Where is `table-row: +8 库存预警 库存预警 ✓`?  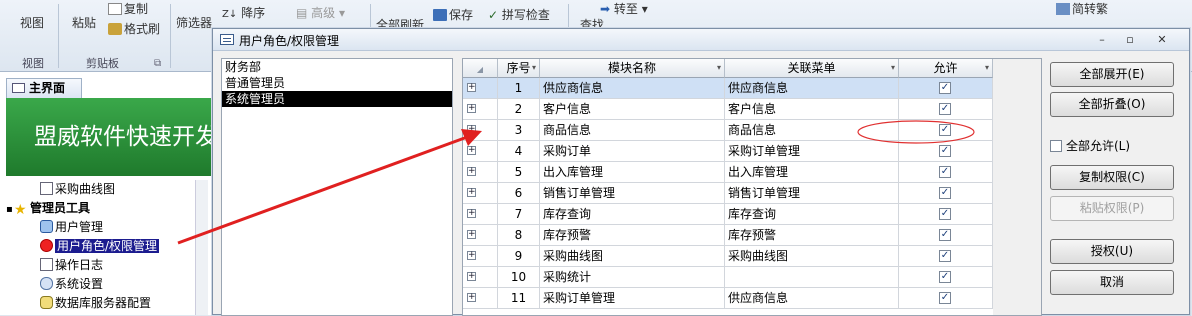 table-row: +8 库存预警 库存预警 ✓ is located at coordinates (728, 235).